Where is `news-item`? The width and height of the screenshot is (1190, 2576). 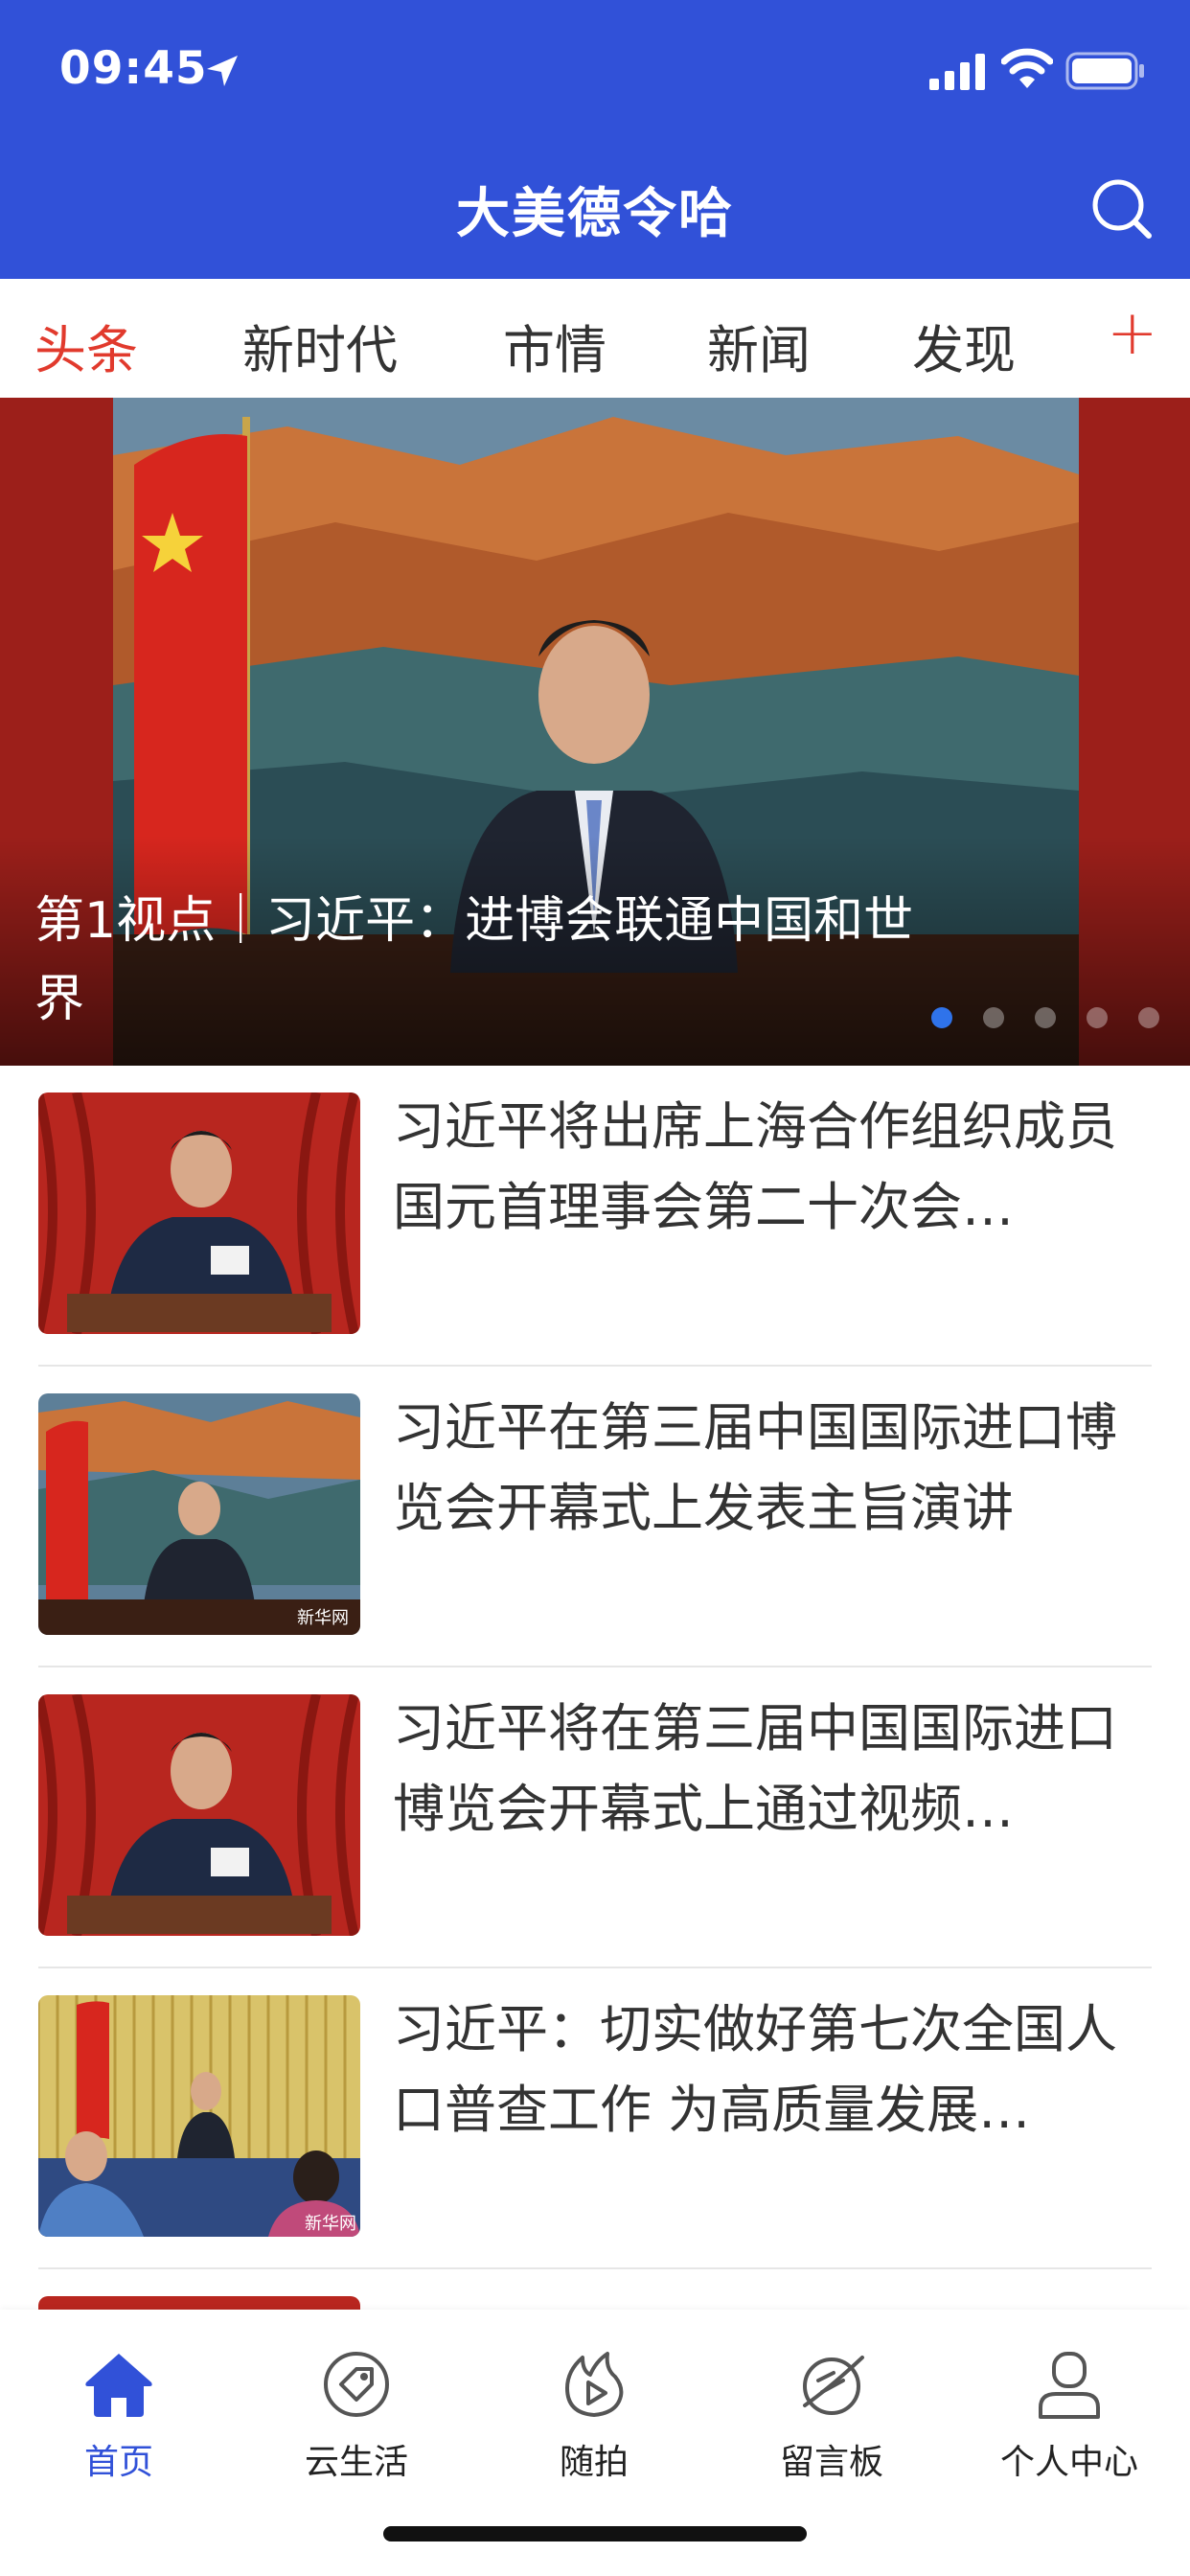 news-item is located at coordinates (595, 2289).